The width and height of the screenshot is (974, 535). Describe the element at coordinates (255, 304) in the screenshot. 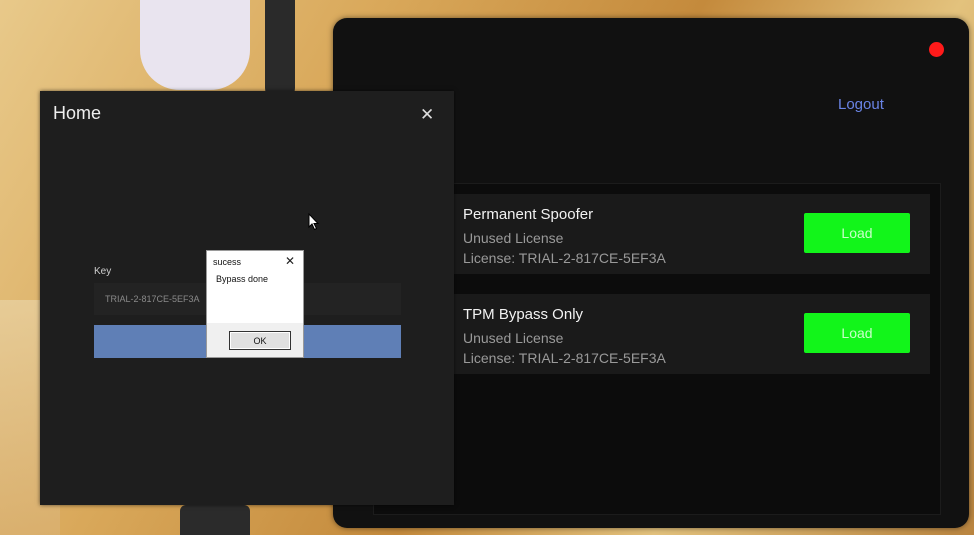

I see `message-box-dialog: sucess ✕ Bypass done OK` at that location.